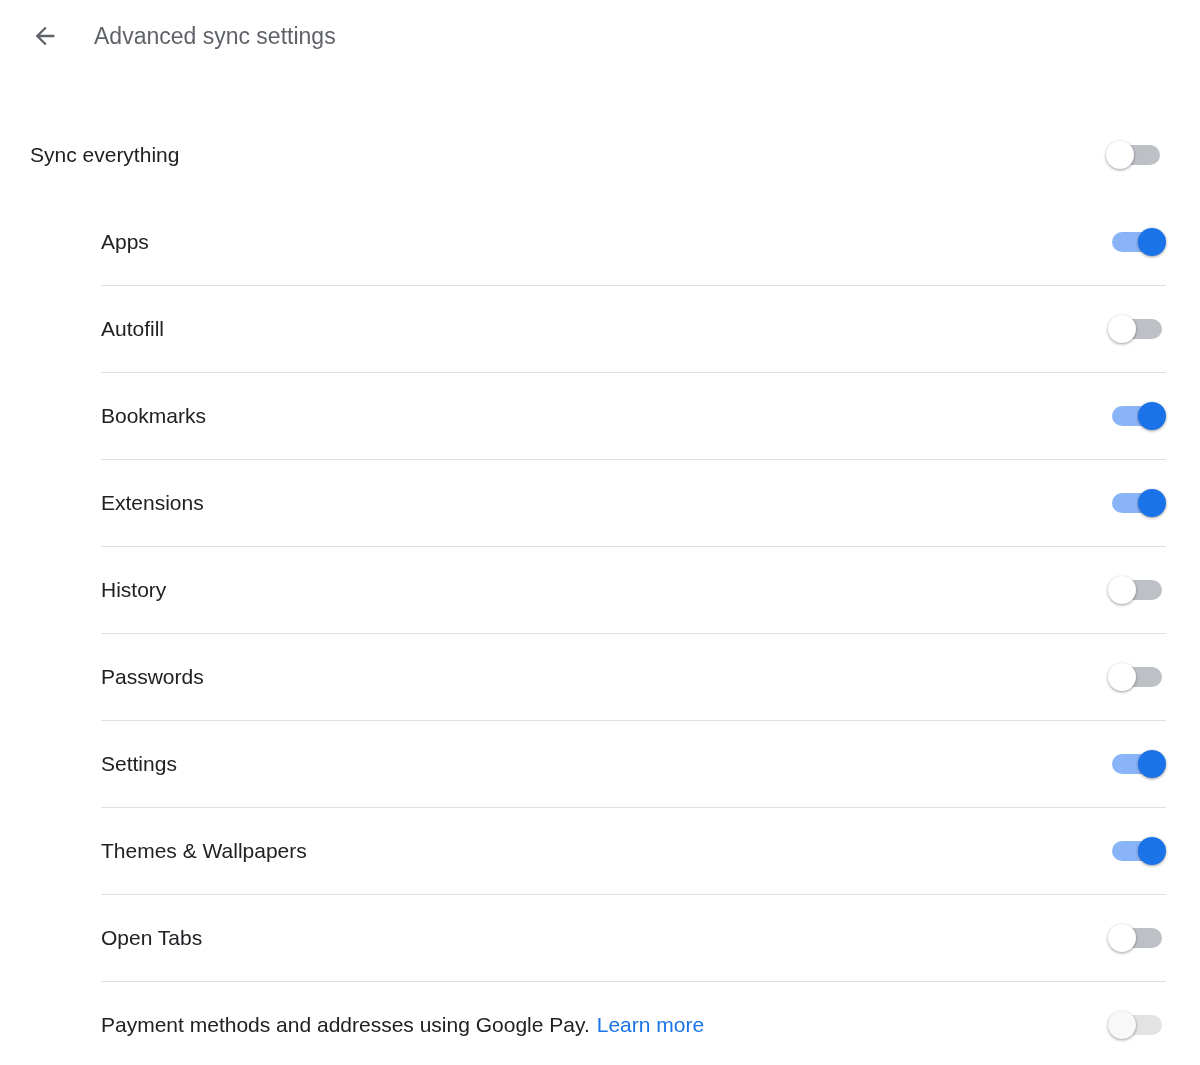  Describe the element at coordinates (133, 329) in the screenshot. I see `setting-label: Autofill` at that location.